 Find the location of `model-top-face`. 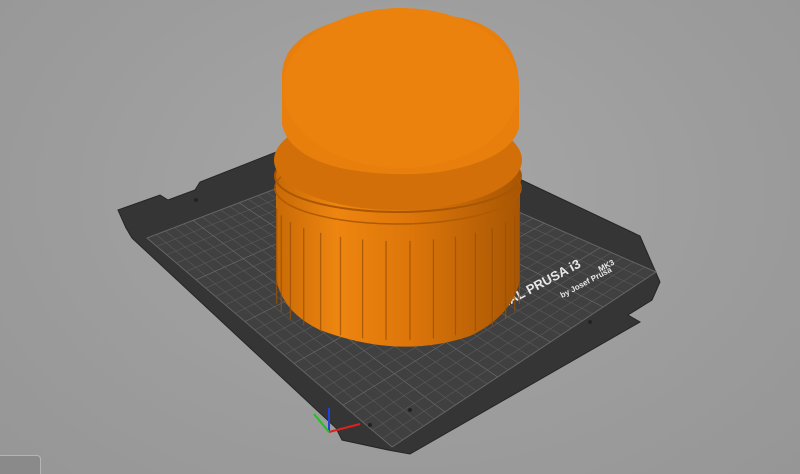

model-top-face is located at coordinates (401, 88).